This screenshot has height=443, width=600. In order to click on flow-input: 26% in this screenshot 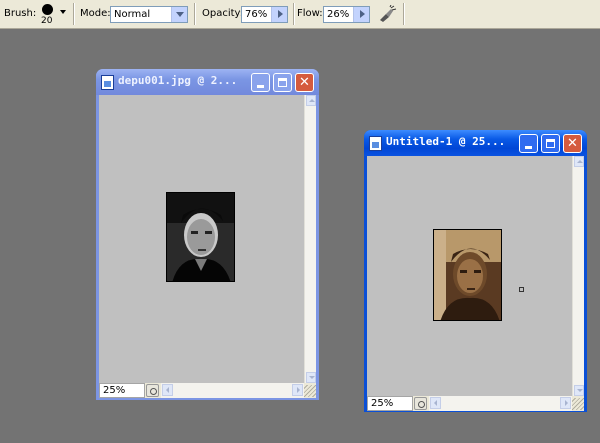, I will do `click(346, 14)`.